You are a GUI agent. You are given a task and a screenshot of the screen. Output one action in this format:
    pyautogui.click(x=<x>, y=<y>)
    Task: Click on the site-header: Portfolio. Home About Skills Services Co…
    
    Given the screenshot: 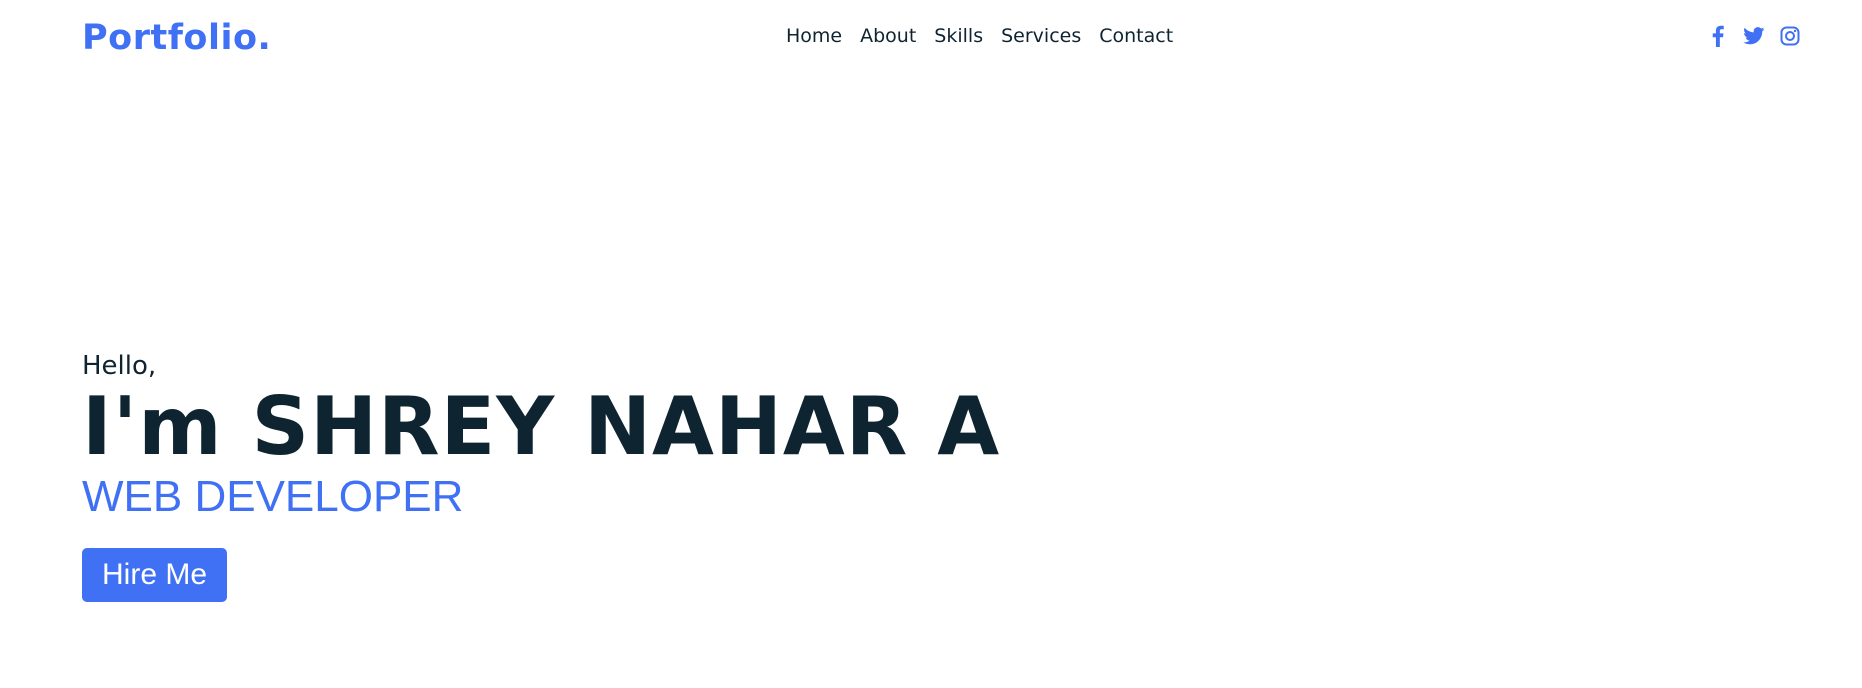 What is the action you would take?
    pyautogui.click(x=931, y=38)
    